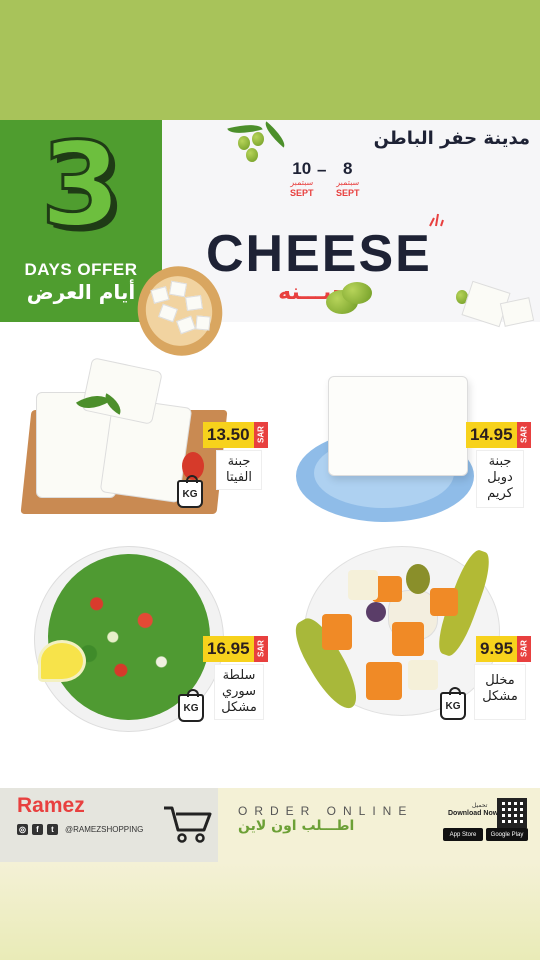 The width and height of the screenshot is (540, 960). I want to click on city-name: مدينة حفر الباطن, so click(451, 138).